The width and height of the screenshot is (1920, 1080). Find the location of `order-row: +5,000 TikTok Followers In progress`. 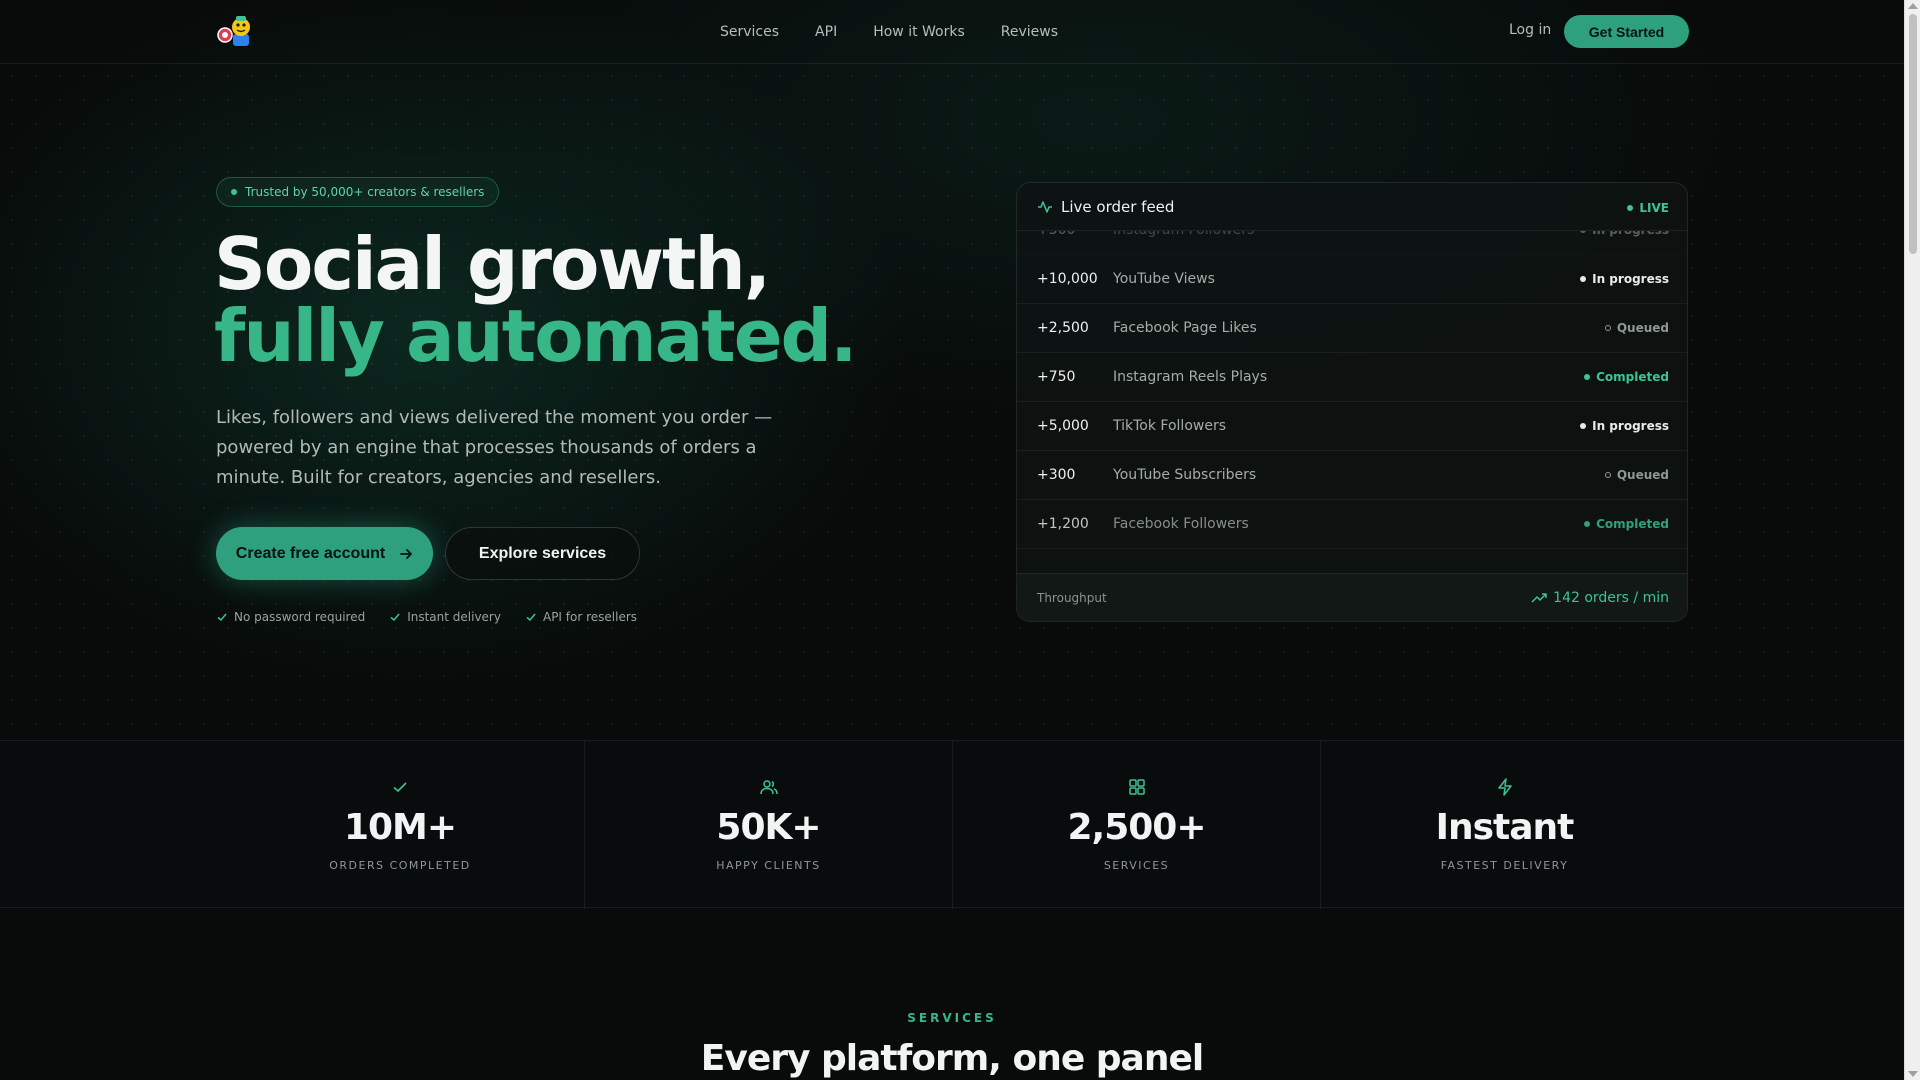

order-row: +5,000 TikTok Followers In progress is located at coordinates (1352, 426).